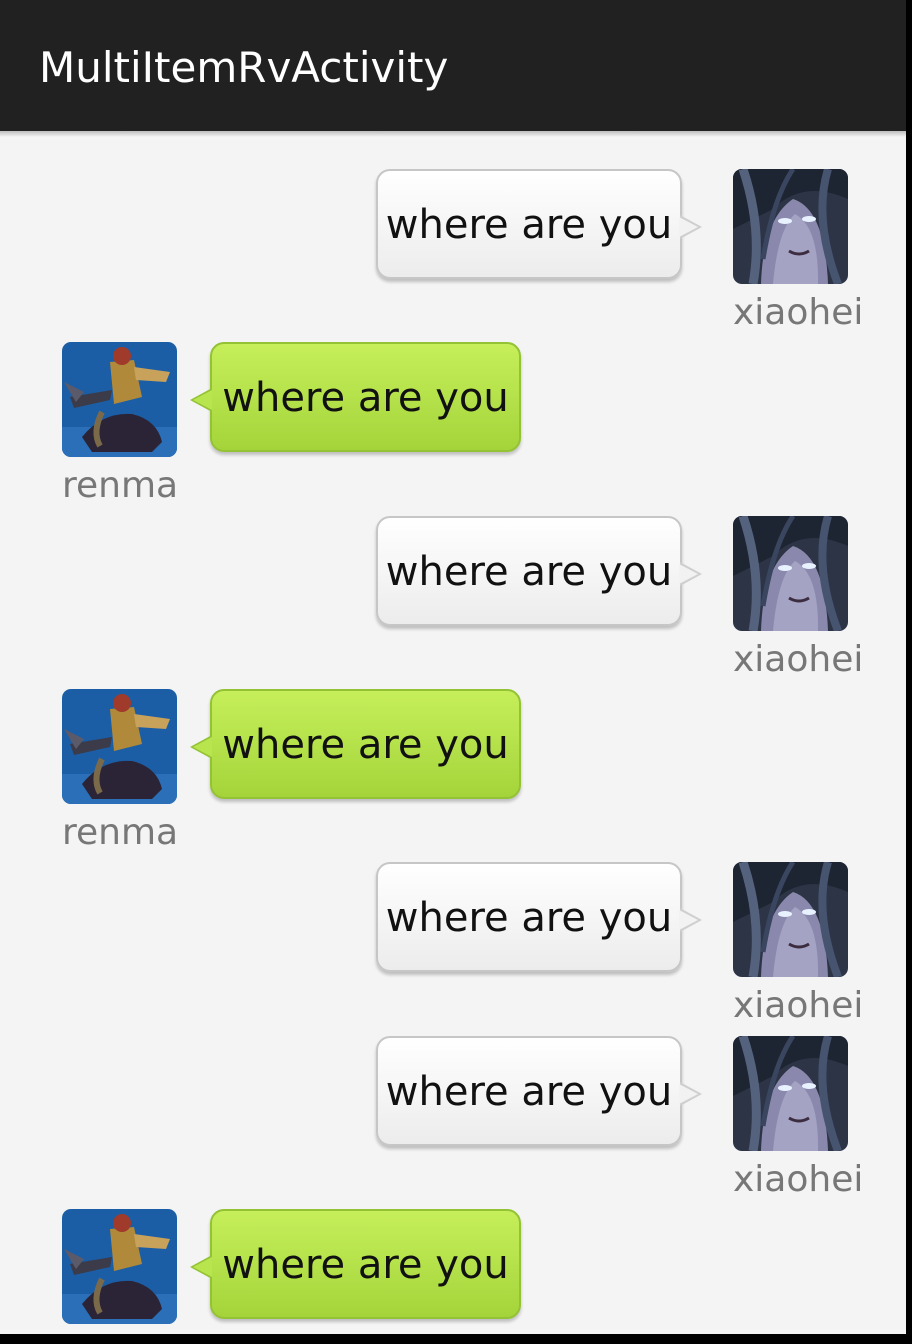 This screenshot has height=1344, width=912. I want to click on page-title: MultiItemRvActivity, so click(244, 67).